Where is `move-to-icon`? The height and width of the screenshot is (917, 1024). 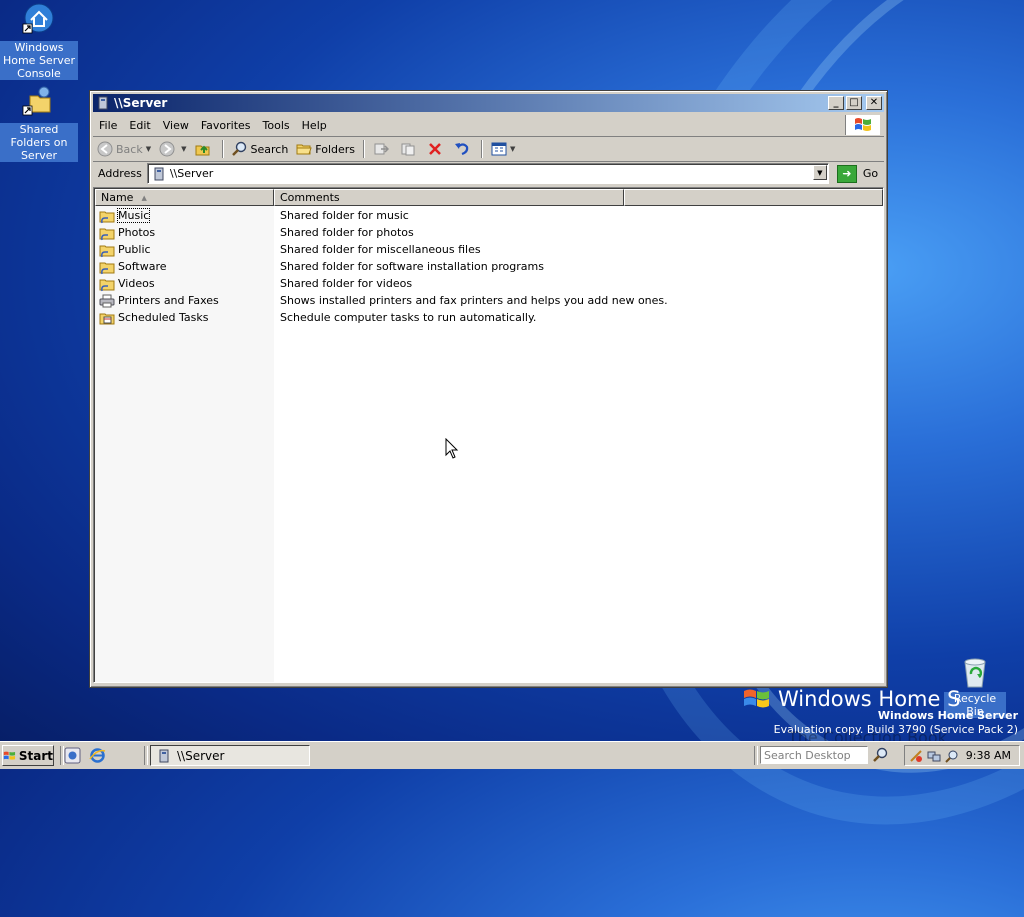
move-to-icon is located at coordinates (382, 149).